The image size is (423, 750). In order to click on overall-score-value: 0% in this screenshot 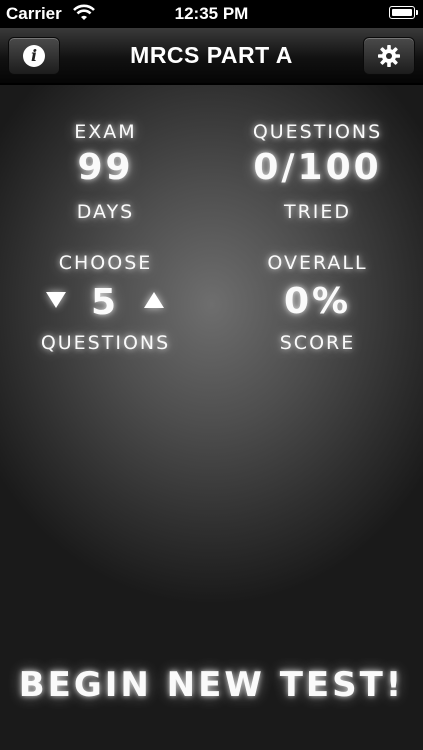, I will do `click(317, 301)`.